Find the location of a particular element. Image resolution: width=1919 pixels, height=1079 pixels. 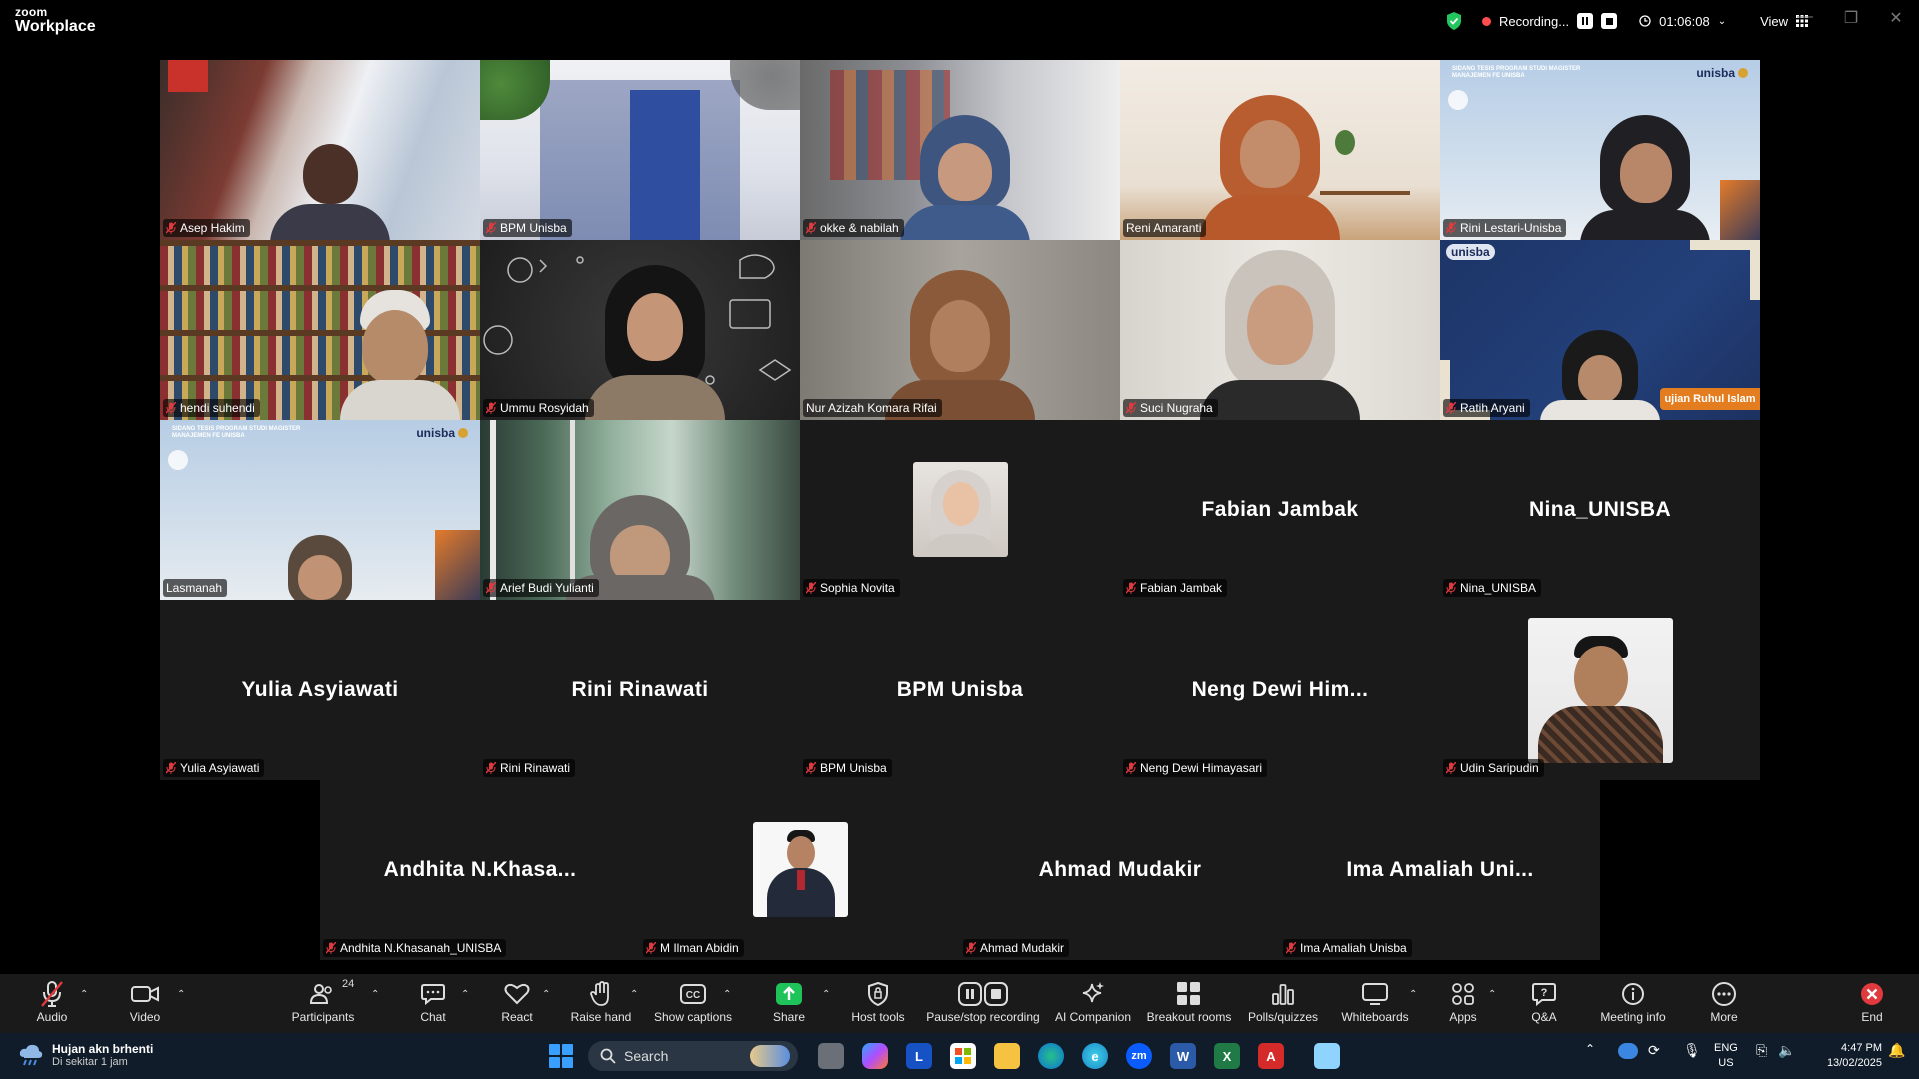

weather-widget: Hujan akn brhenti Di sekitar 1 jam is located at coordinates (85, 1055).